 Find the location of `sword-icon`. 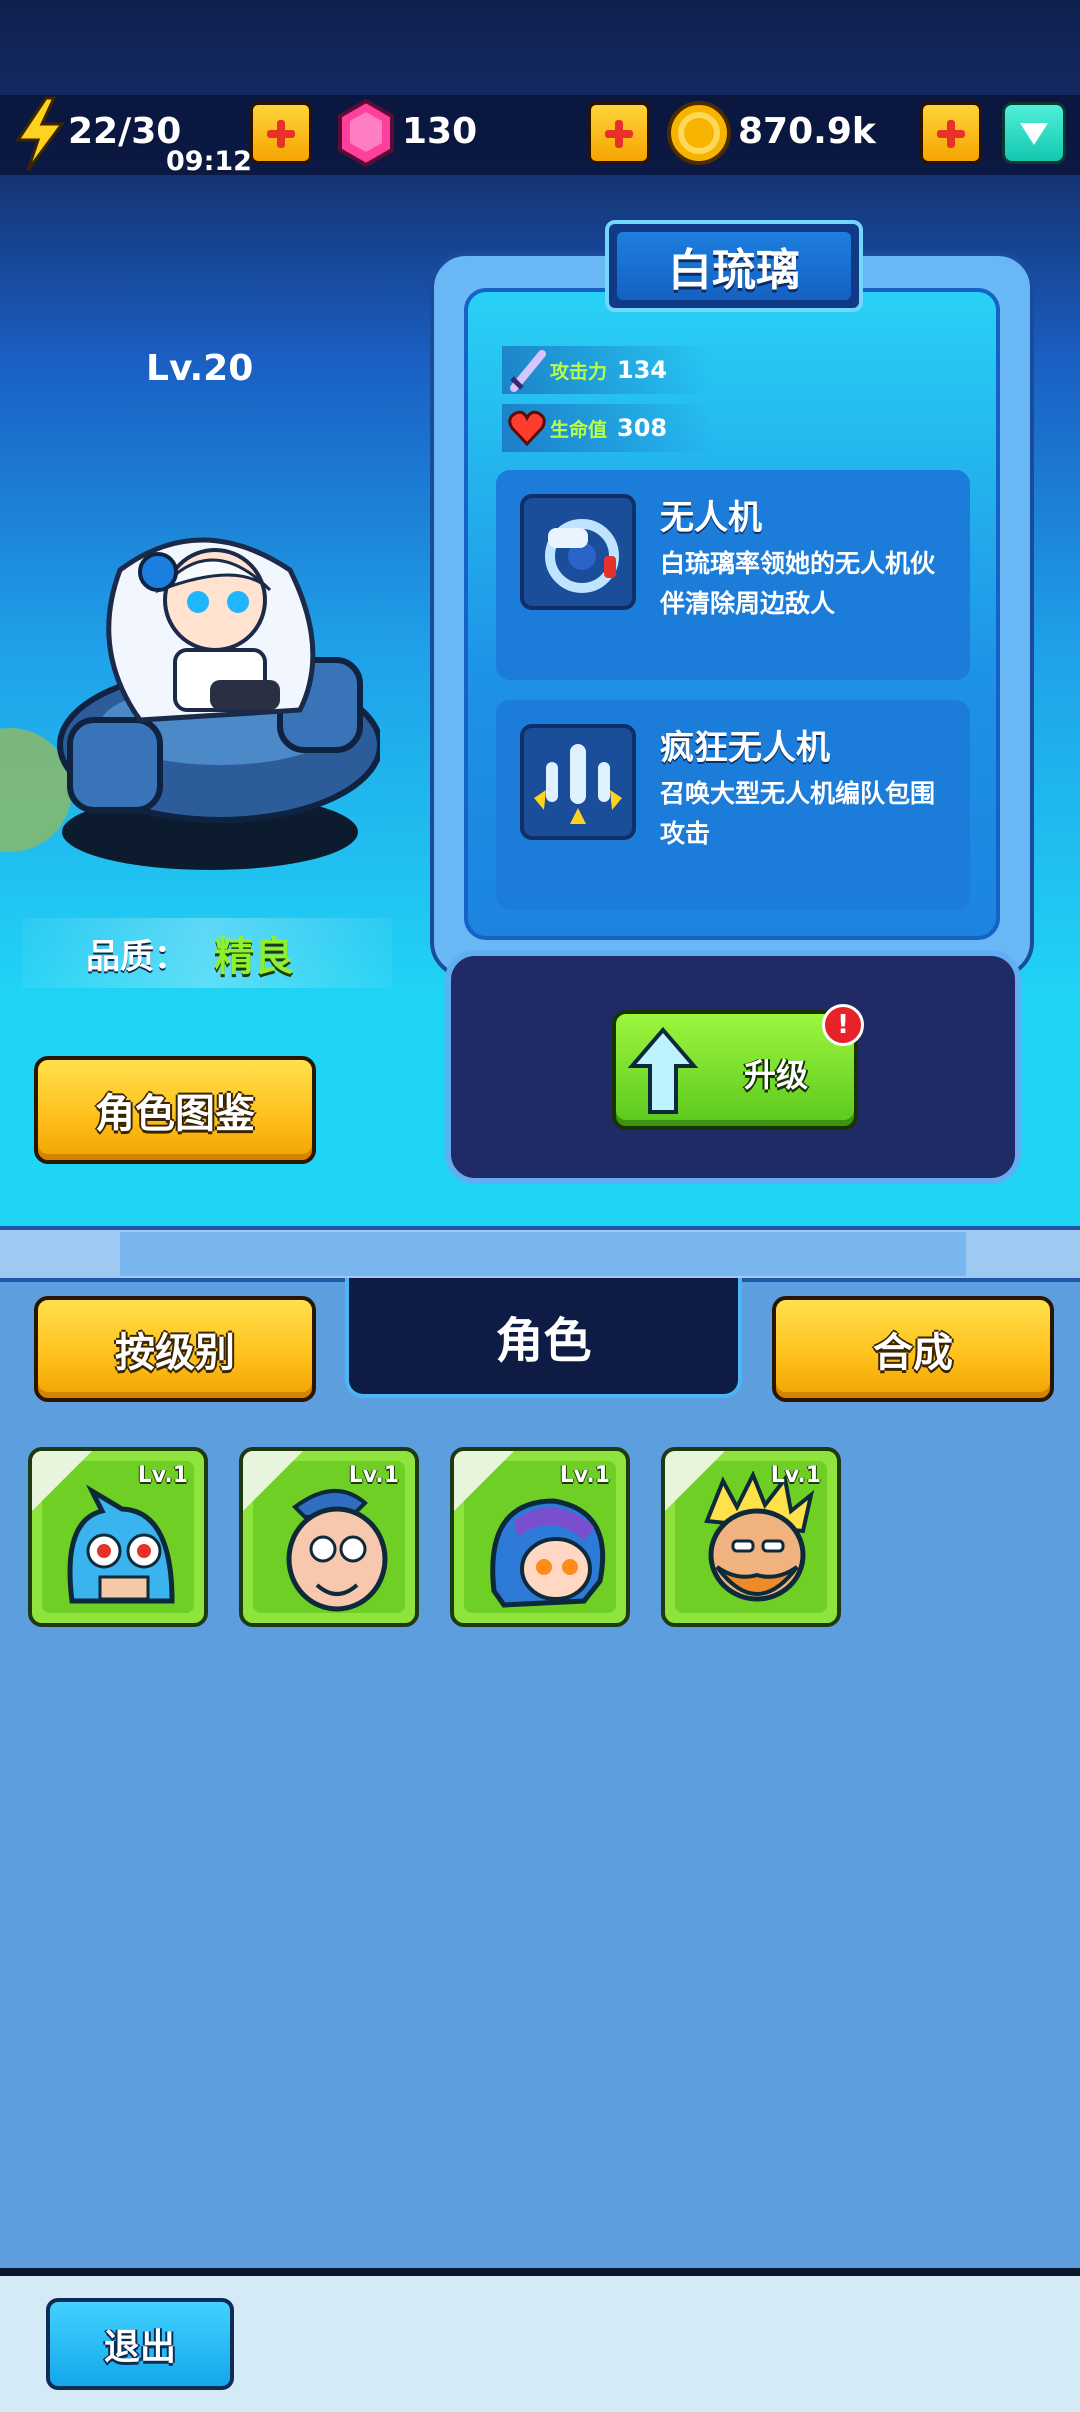

sword-icon is located at coordinates (528, 371).